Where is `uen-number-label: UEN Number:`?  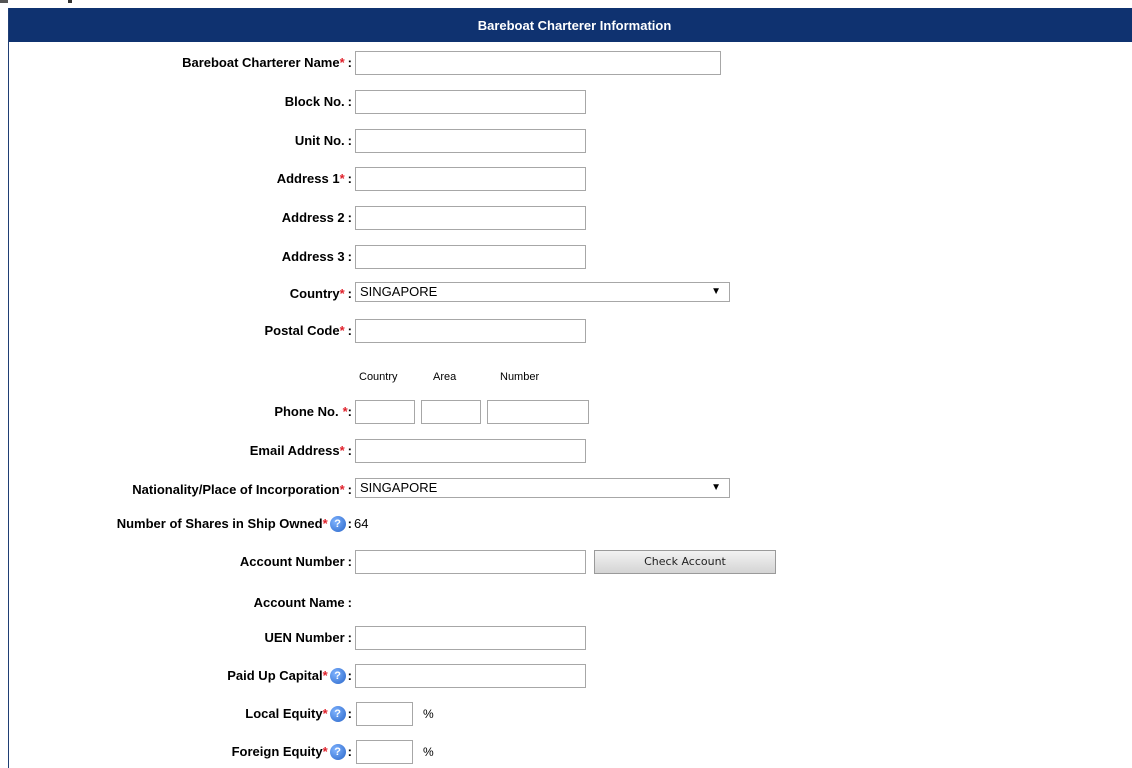 uen-number-label: UEN Number: is located at coordinates (308, 637).